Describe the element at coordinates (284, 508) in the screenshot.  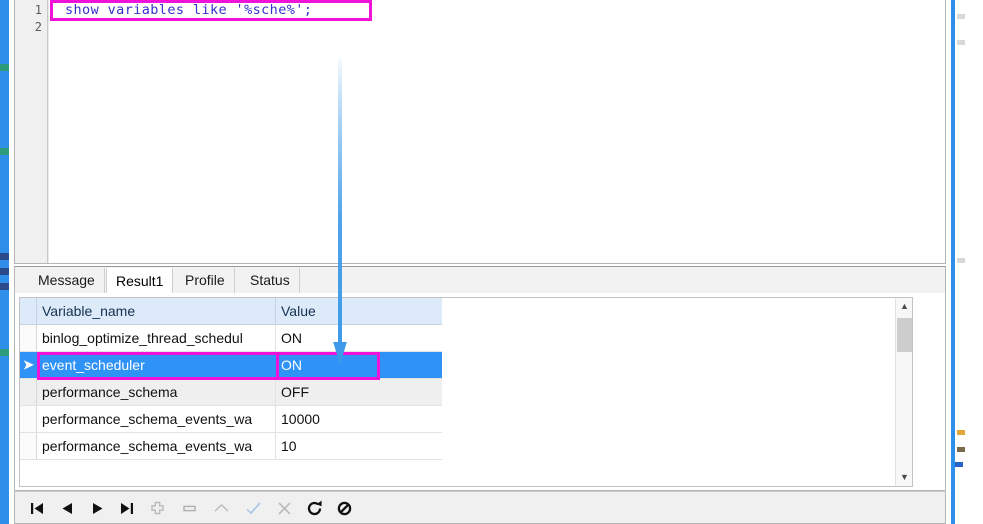
I see `cancel-change-button` at that location.